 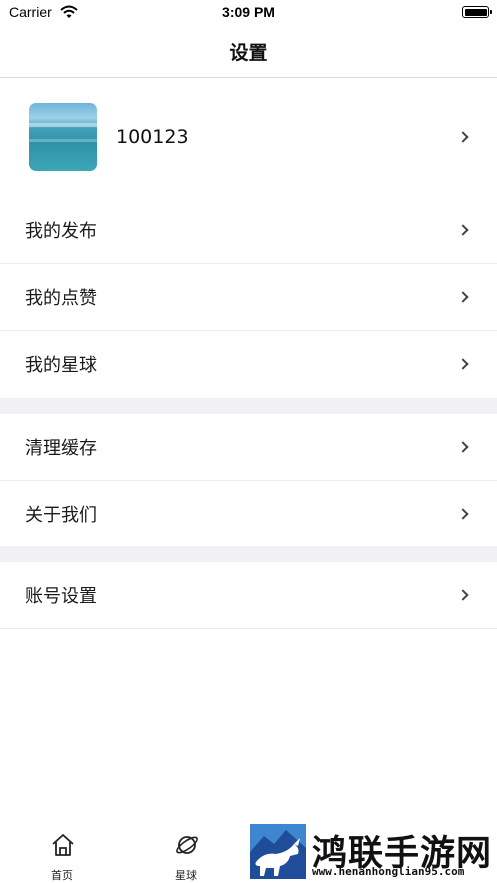 I want to click on profile-row: 100123, so click(x=248, y=137).